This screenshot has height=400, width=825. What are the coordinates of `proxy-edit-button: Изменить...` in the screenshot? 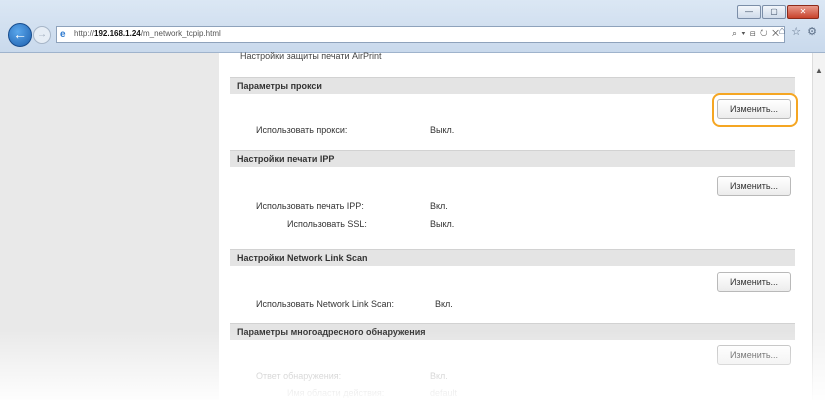 It's located at (754, 109).